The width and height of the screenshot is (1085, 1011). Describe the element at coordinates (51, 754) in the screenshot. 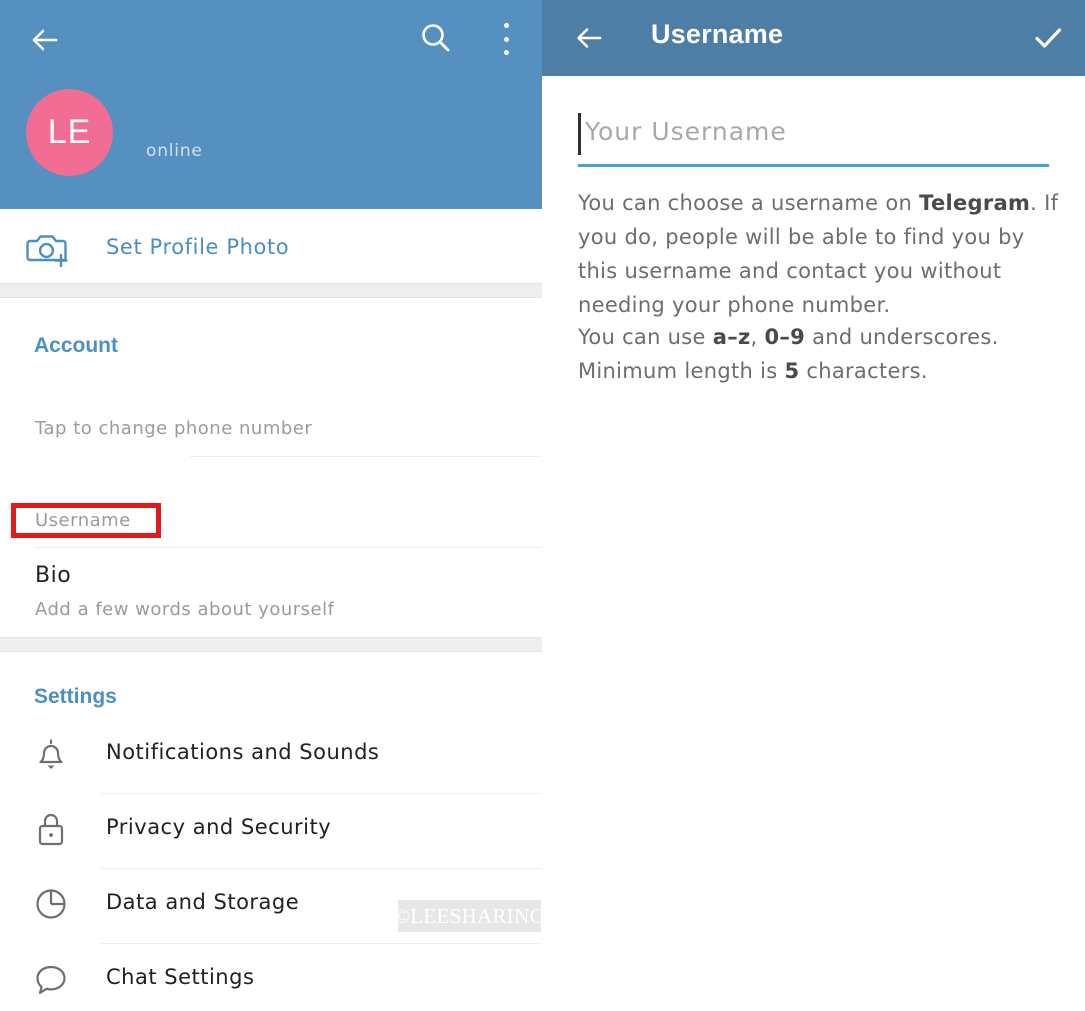

I see `bell-icon` at that location.